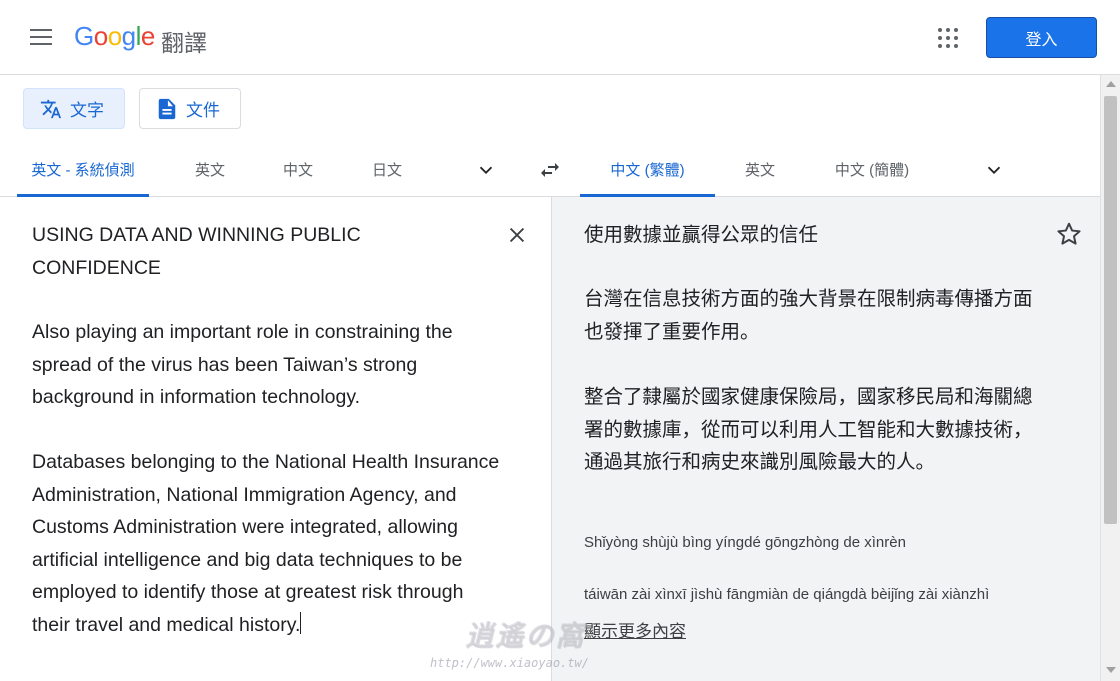 The height and width of the screenshot is (681, 1120). Describe the element at coordinates (635, 629) in the screenshot. I see `show-more-link: 顯示更多內容` at that location.